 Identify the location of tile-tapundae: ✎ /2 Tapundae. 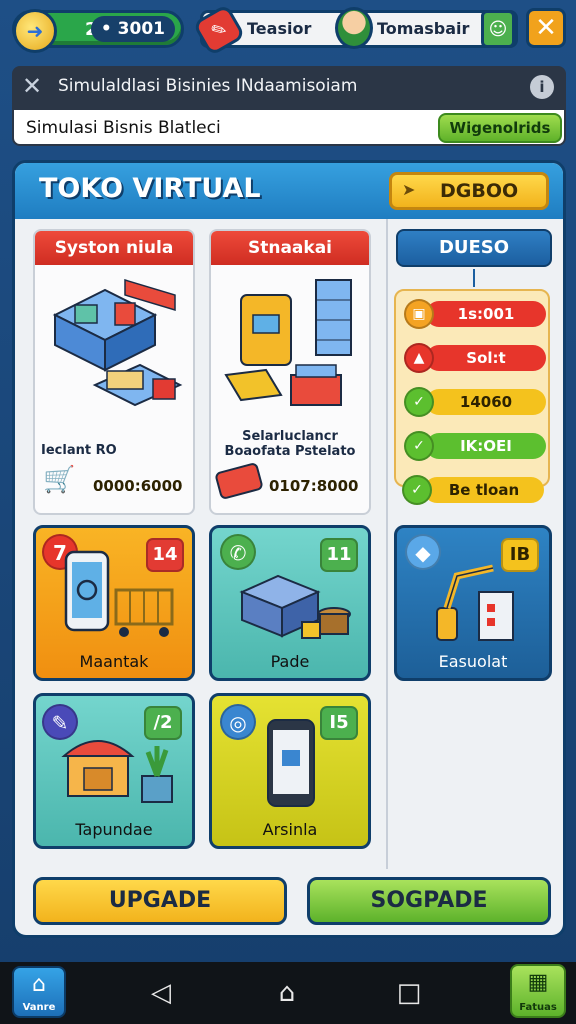
(114, 771).